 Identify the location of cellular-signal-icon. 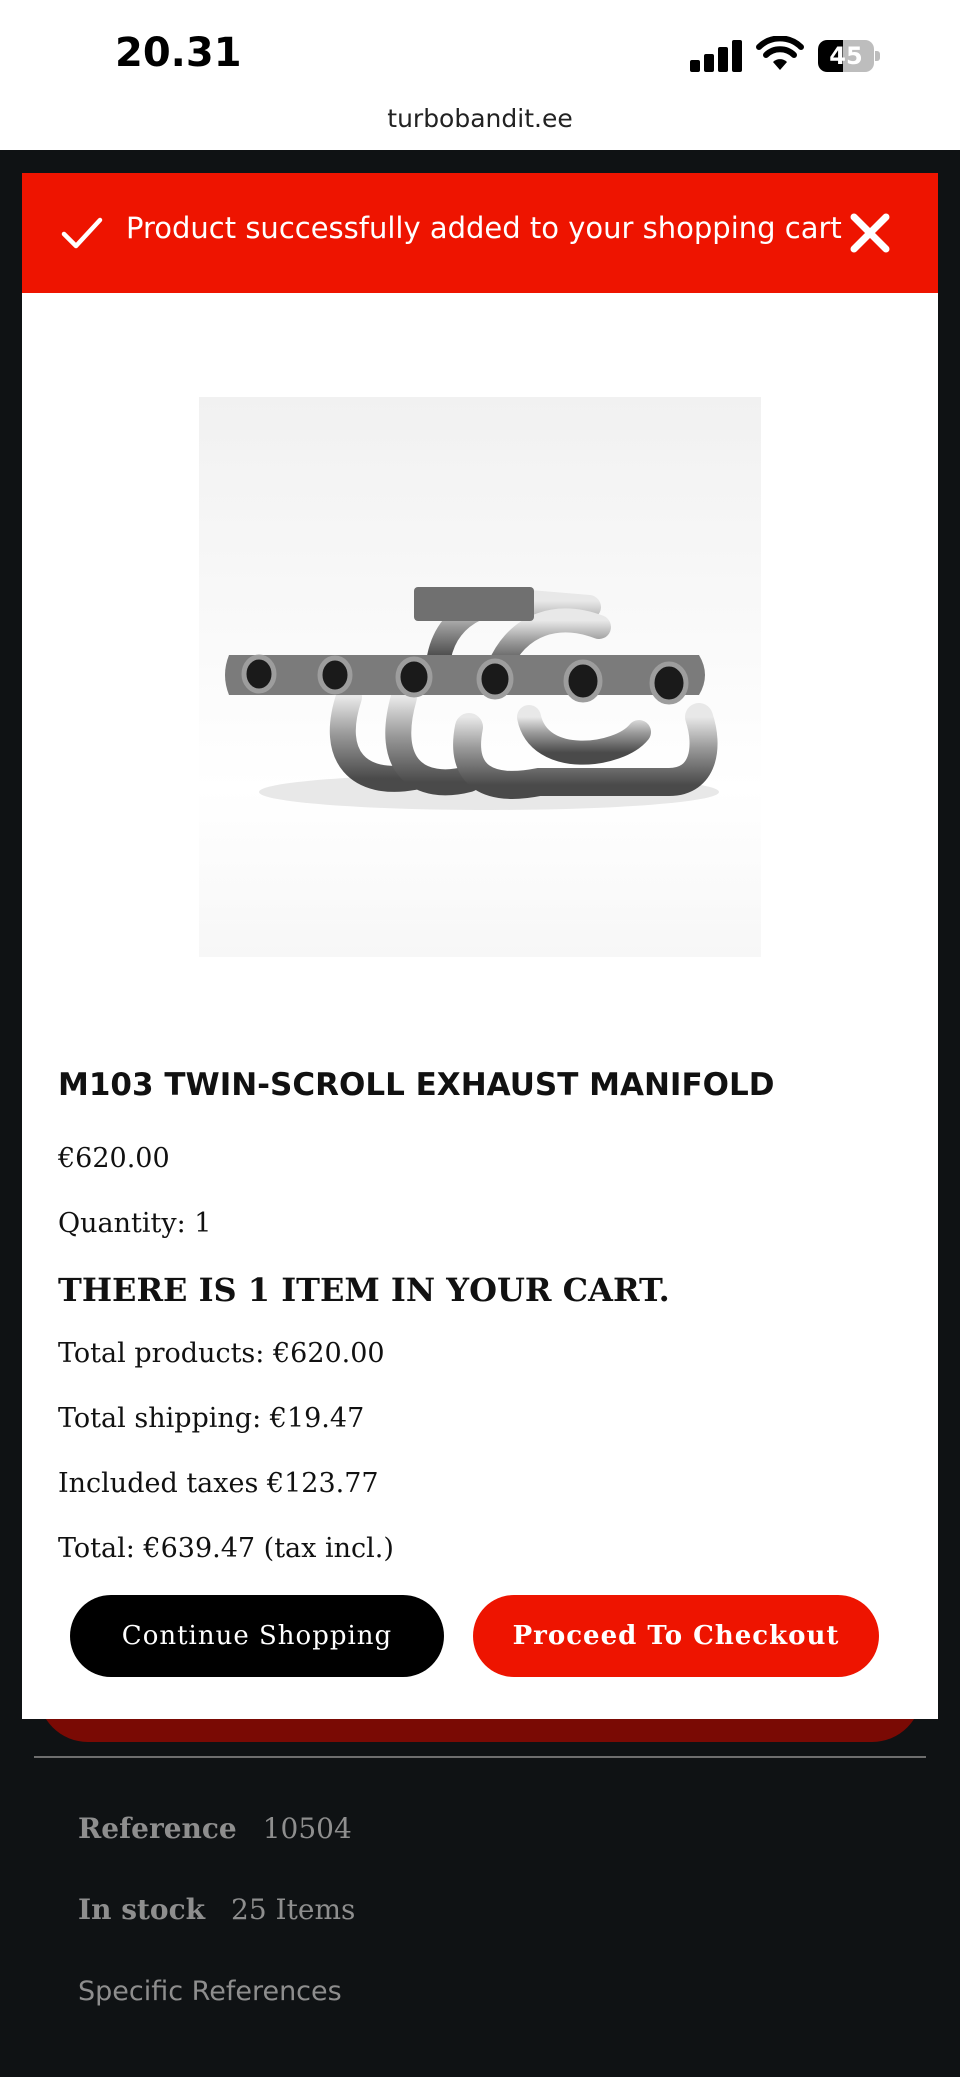
(716, 56).